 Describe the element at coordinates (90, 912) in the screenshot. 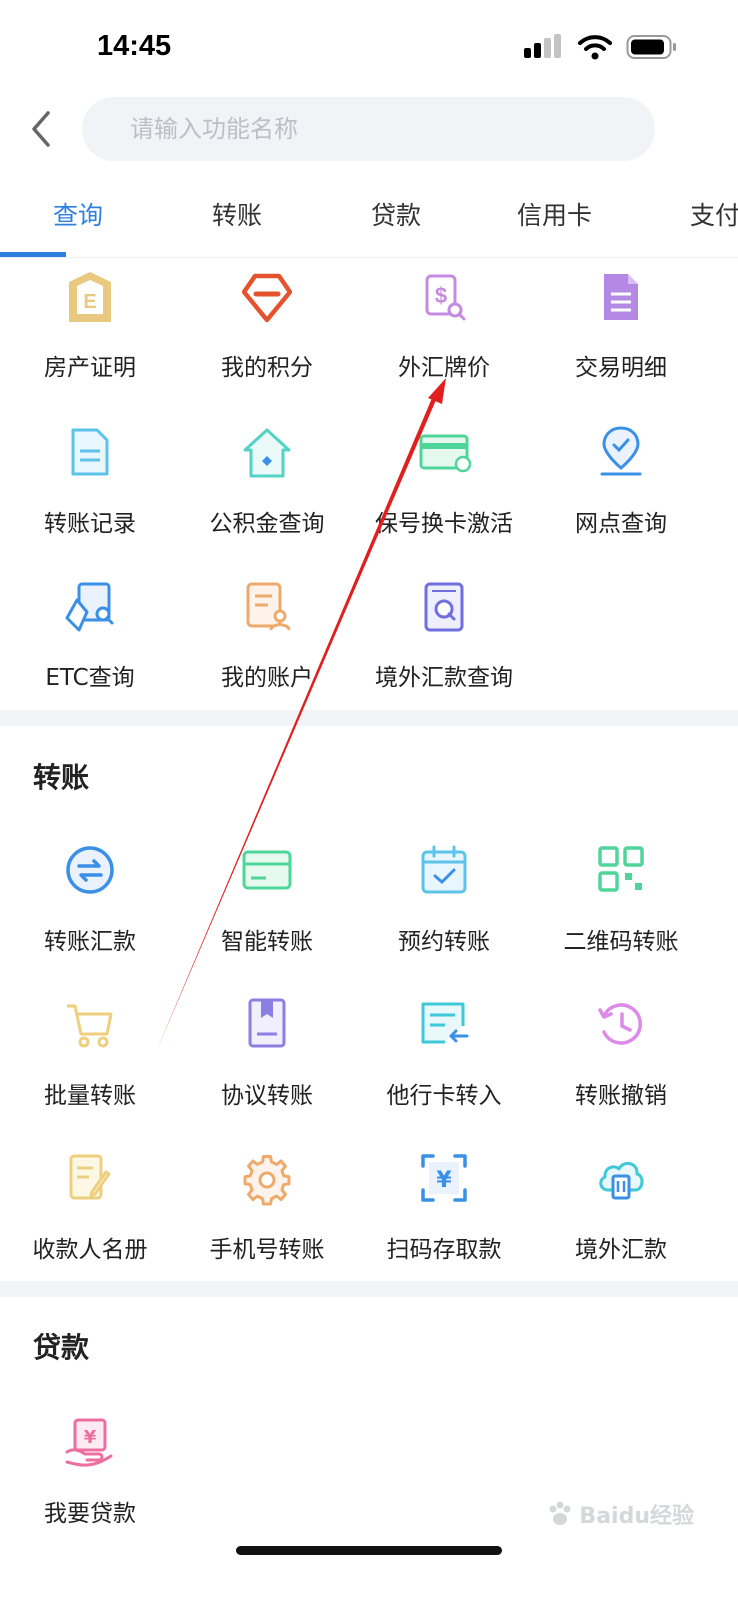

I see `grid-item-transfer-remit: 转账汇款` at that location.